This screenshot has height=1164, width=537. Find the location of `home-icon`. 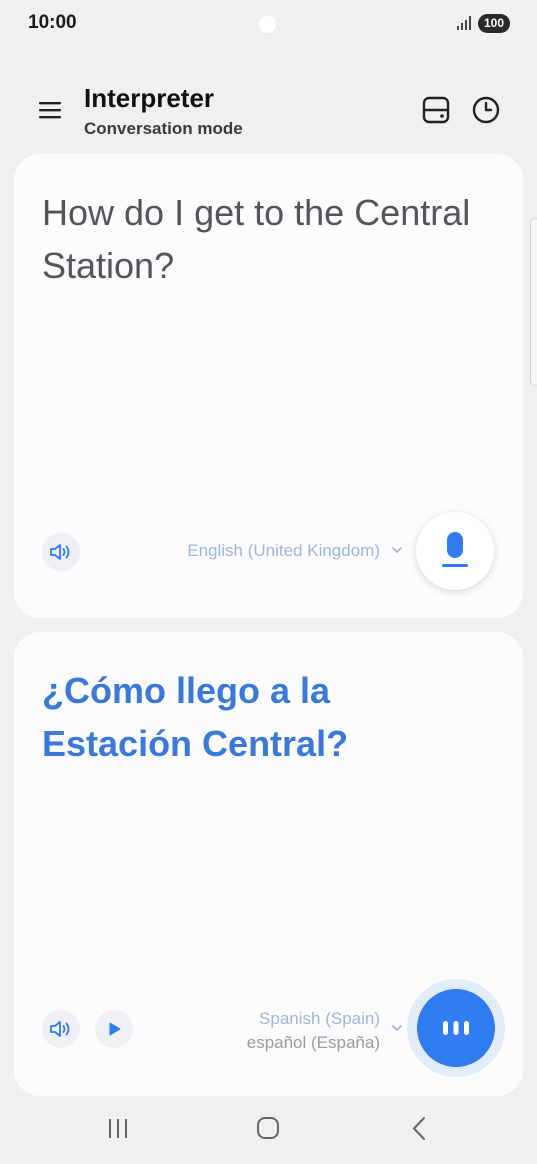

home-icon is located at coordinates (268, 1128).